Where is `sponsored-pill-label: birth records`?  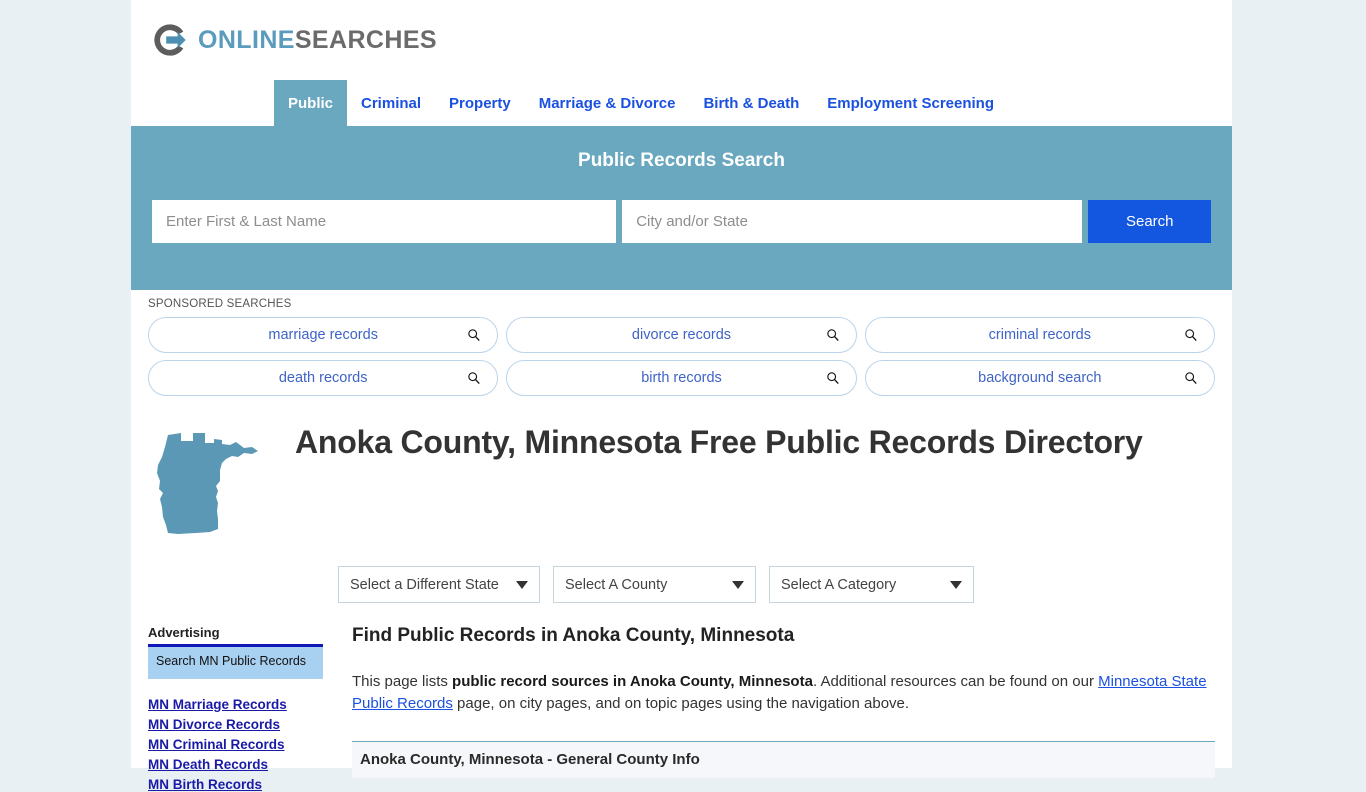
sponsored-pill-label: birth records is located at coordinates (681, 378).